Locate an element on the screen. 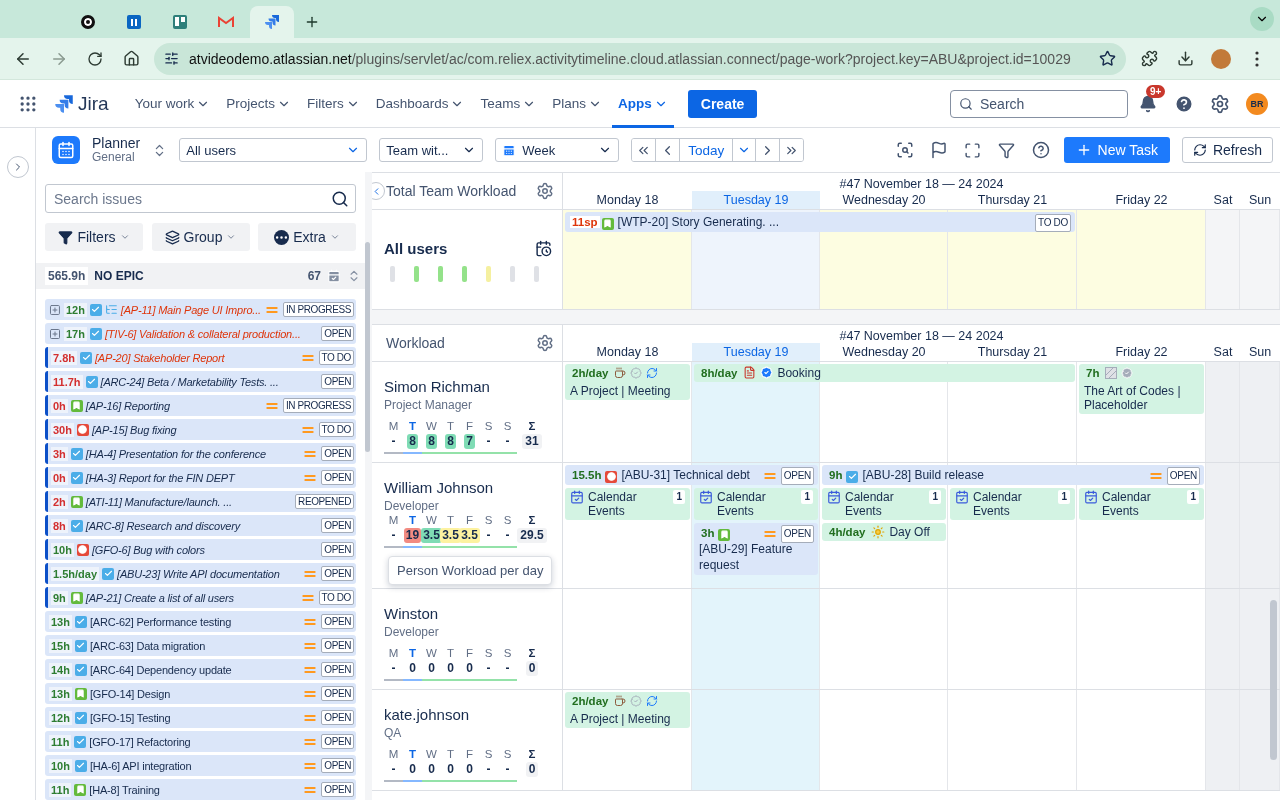 Image resolution: width=1280 pixels, height=800 pixels. issue-row: 13h [ARC-62] Performance testing OPEN is located at coordinates (200, 621).